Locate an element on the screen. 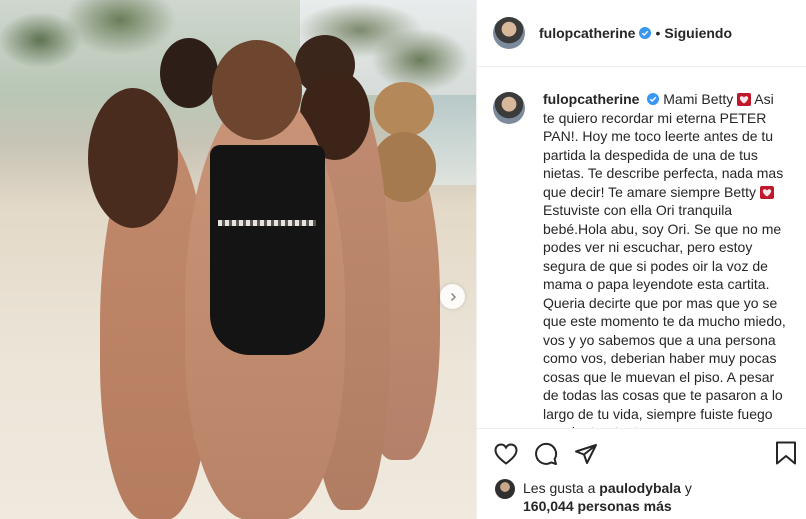 The height and width of the screenshot is (519, 806). next-photo-button is located at coordinates (452, 296).